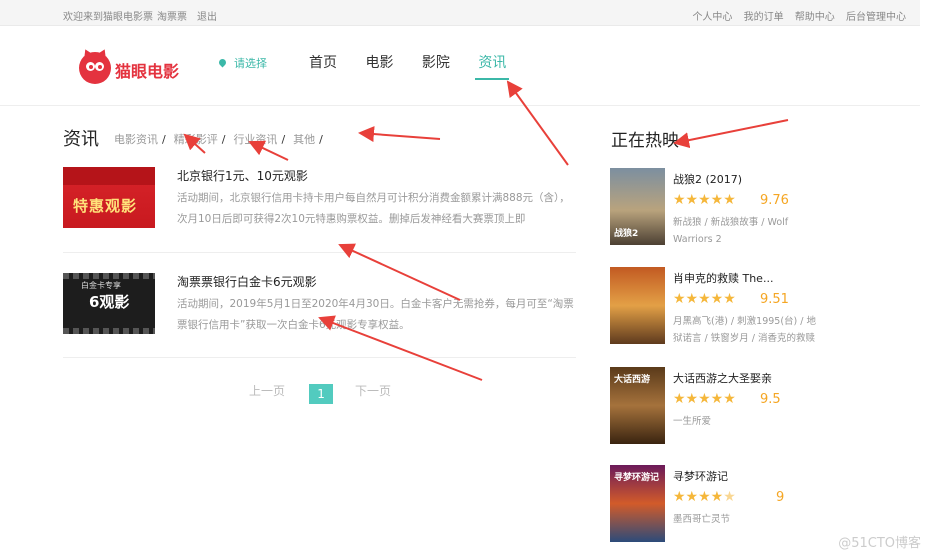 This screenshot has width=931, height=558. What do you see at coordinates (722, 378) in the screenshot?
I see `movie-title: 大话西游之大圣娶亲` at bounding box center [722, 378].